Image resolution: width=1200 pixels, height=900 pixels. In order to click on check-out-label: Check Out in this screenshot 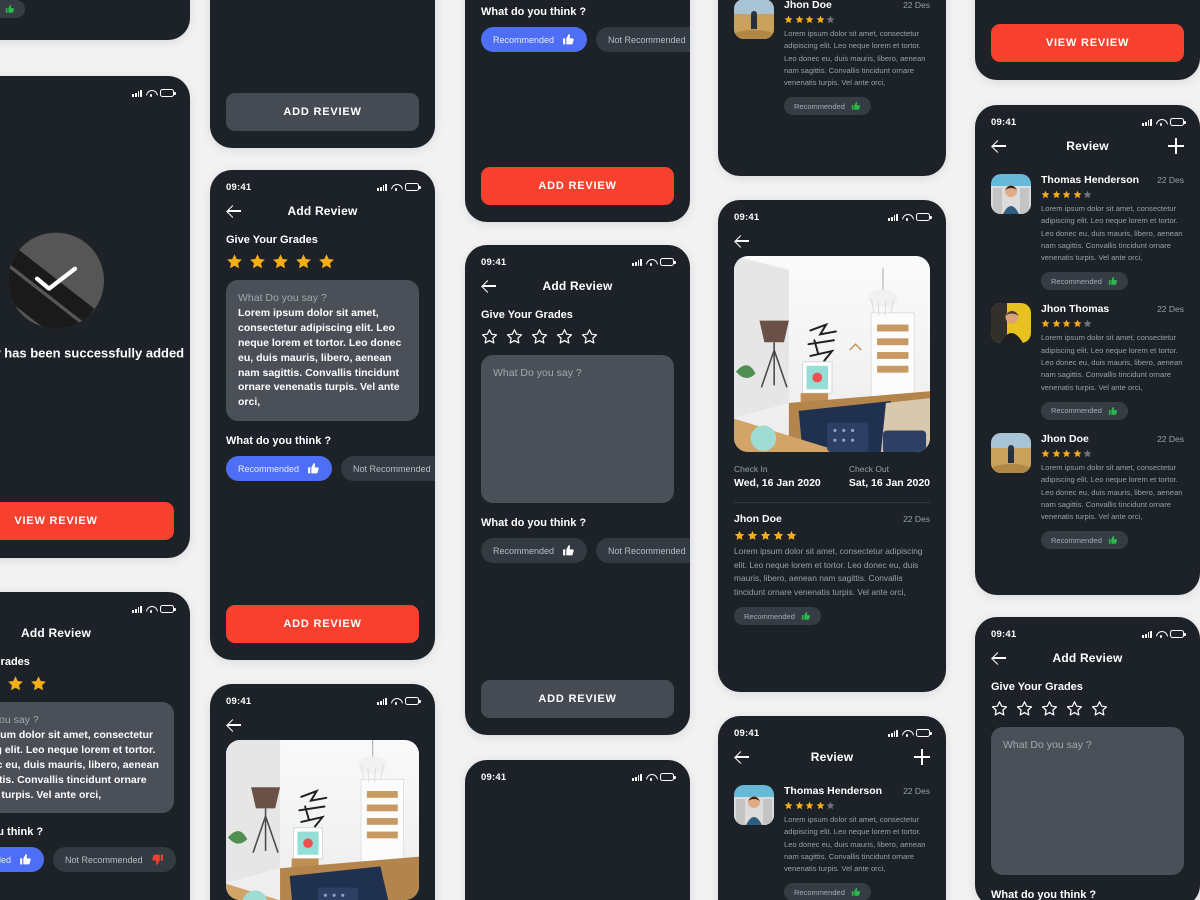, I will do `click(869, 469)`.